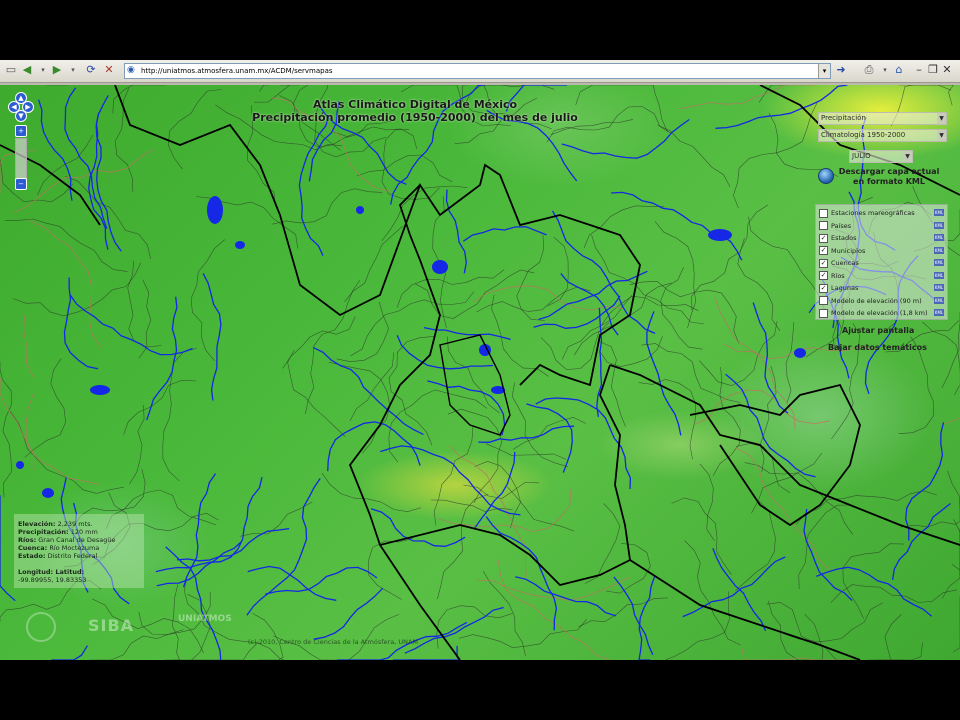 This screenshot has width=960, height=720. Describe the element at coordinates (21, 116) in the screenshot. I see `pan-down-icon: ▼` at that location.